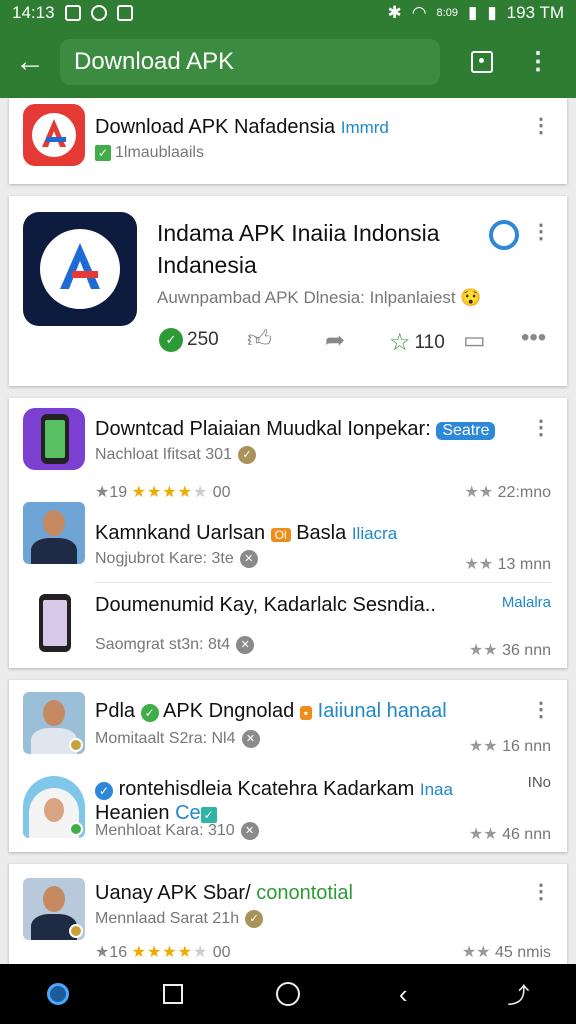 The image size is (576, 1024). Describe the element at coordinates (179, 919) in the screenshot. I see `list-item-subtitle: Mennlaad Sarat 21h ✓` at that location.